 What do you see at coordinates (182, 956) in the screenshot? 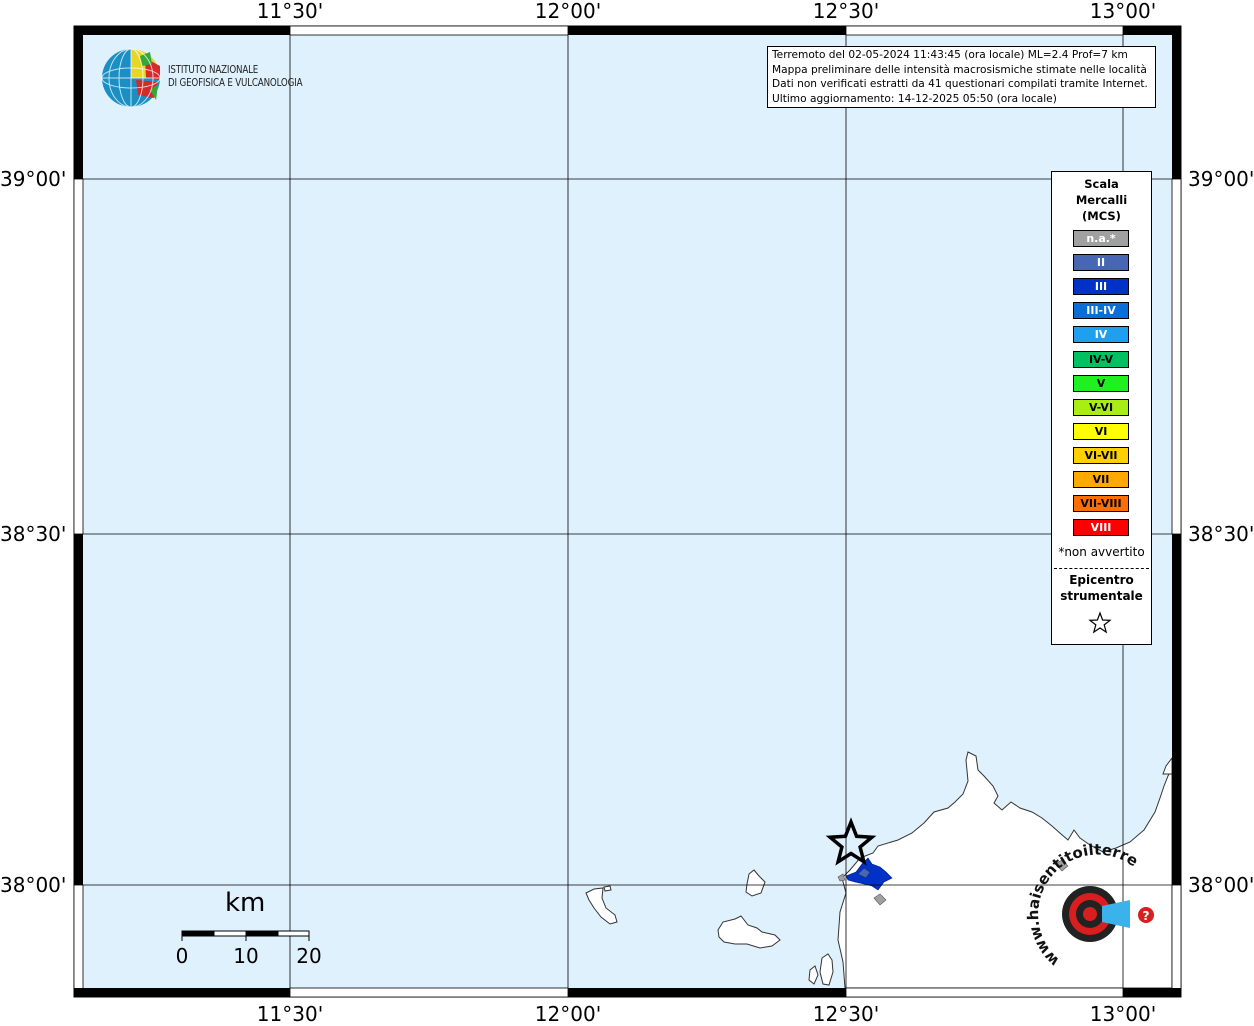
I see `scale-label-0: 0` at bounding box center [182, 956].